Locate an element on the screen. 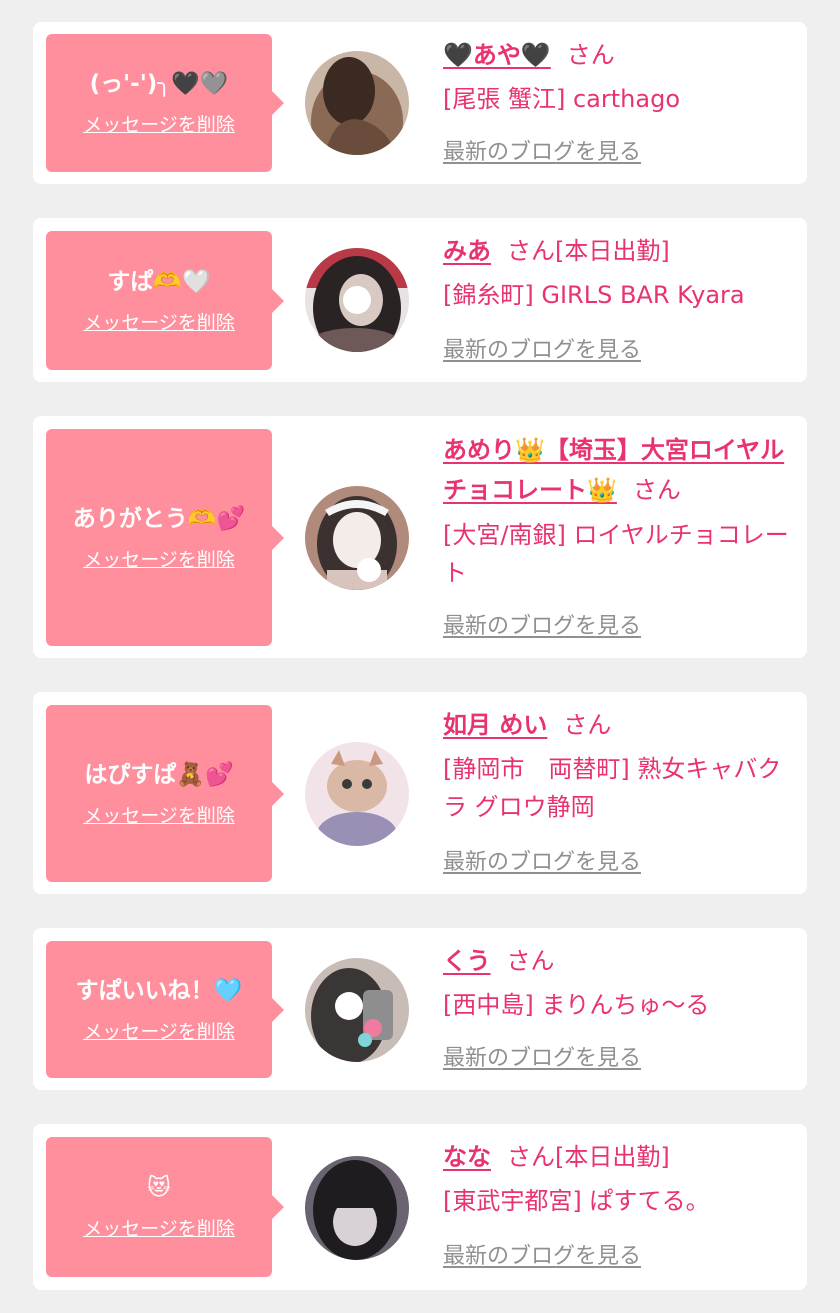  message-text: すぱいいね！🩵 is located at coordinates (159, 990).